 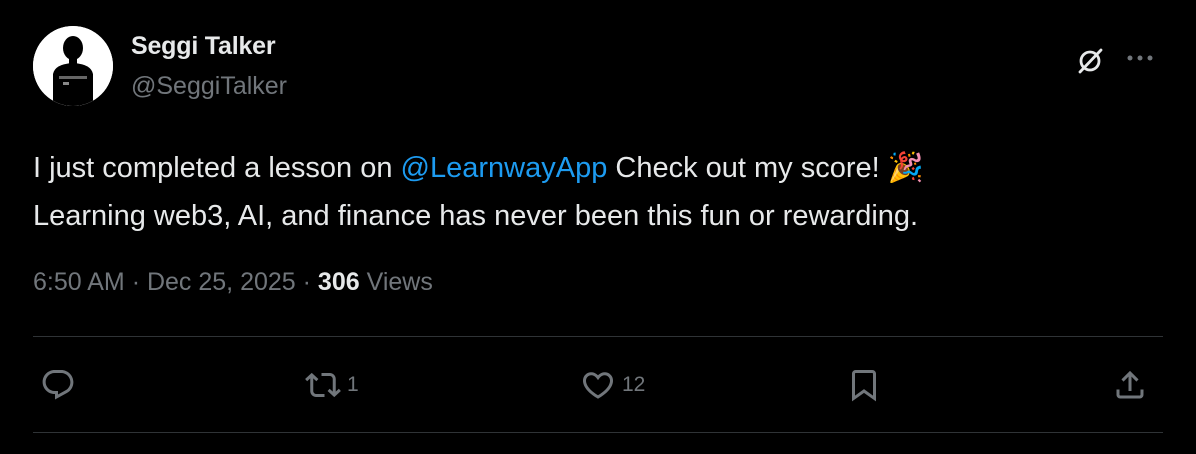 I want to click on tweet-text-part: I just completed a lesson on, so click(x=217, y=168).